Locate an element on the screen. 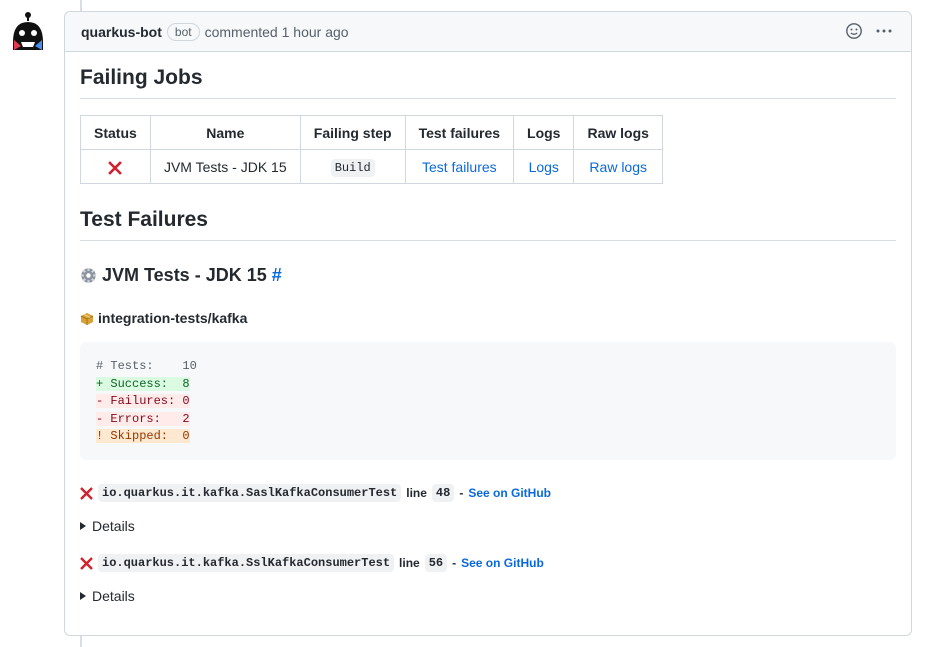 The image size is (928, 647). gear-icon is located at coordinates (88, 275).